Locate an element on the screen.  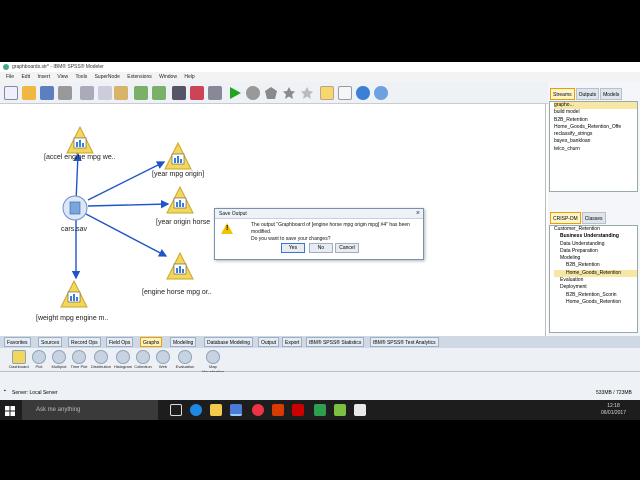
menu-edit: Edit is located at coordinates (25, 77).